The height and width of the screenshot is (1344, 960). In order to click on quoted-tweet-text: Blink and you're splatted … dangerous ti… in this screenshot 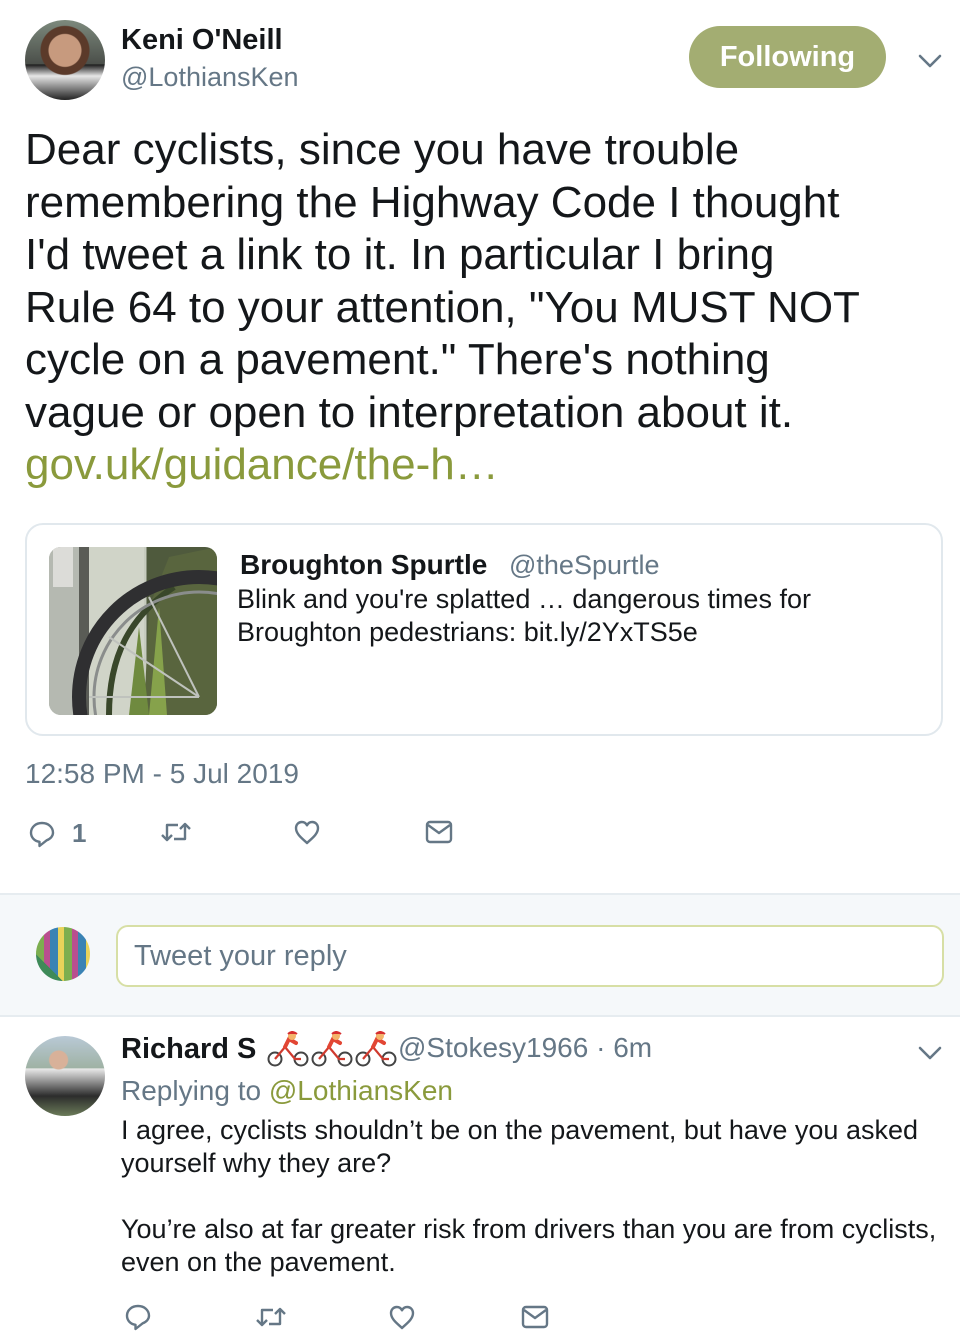, I will do `click(524, 615)`.